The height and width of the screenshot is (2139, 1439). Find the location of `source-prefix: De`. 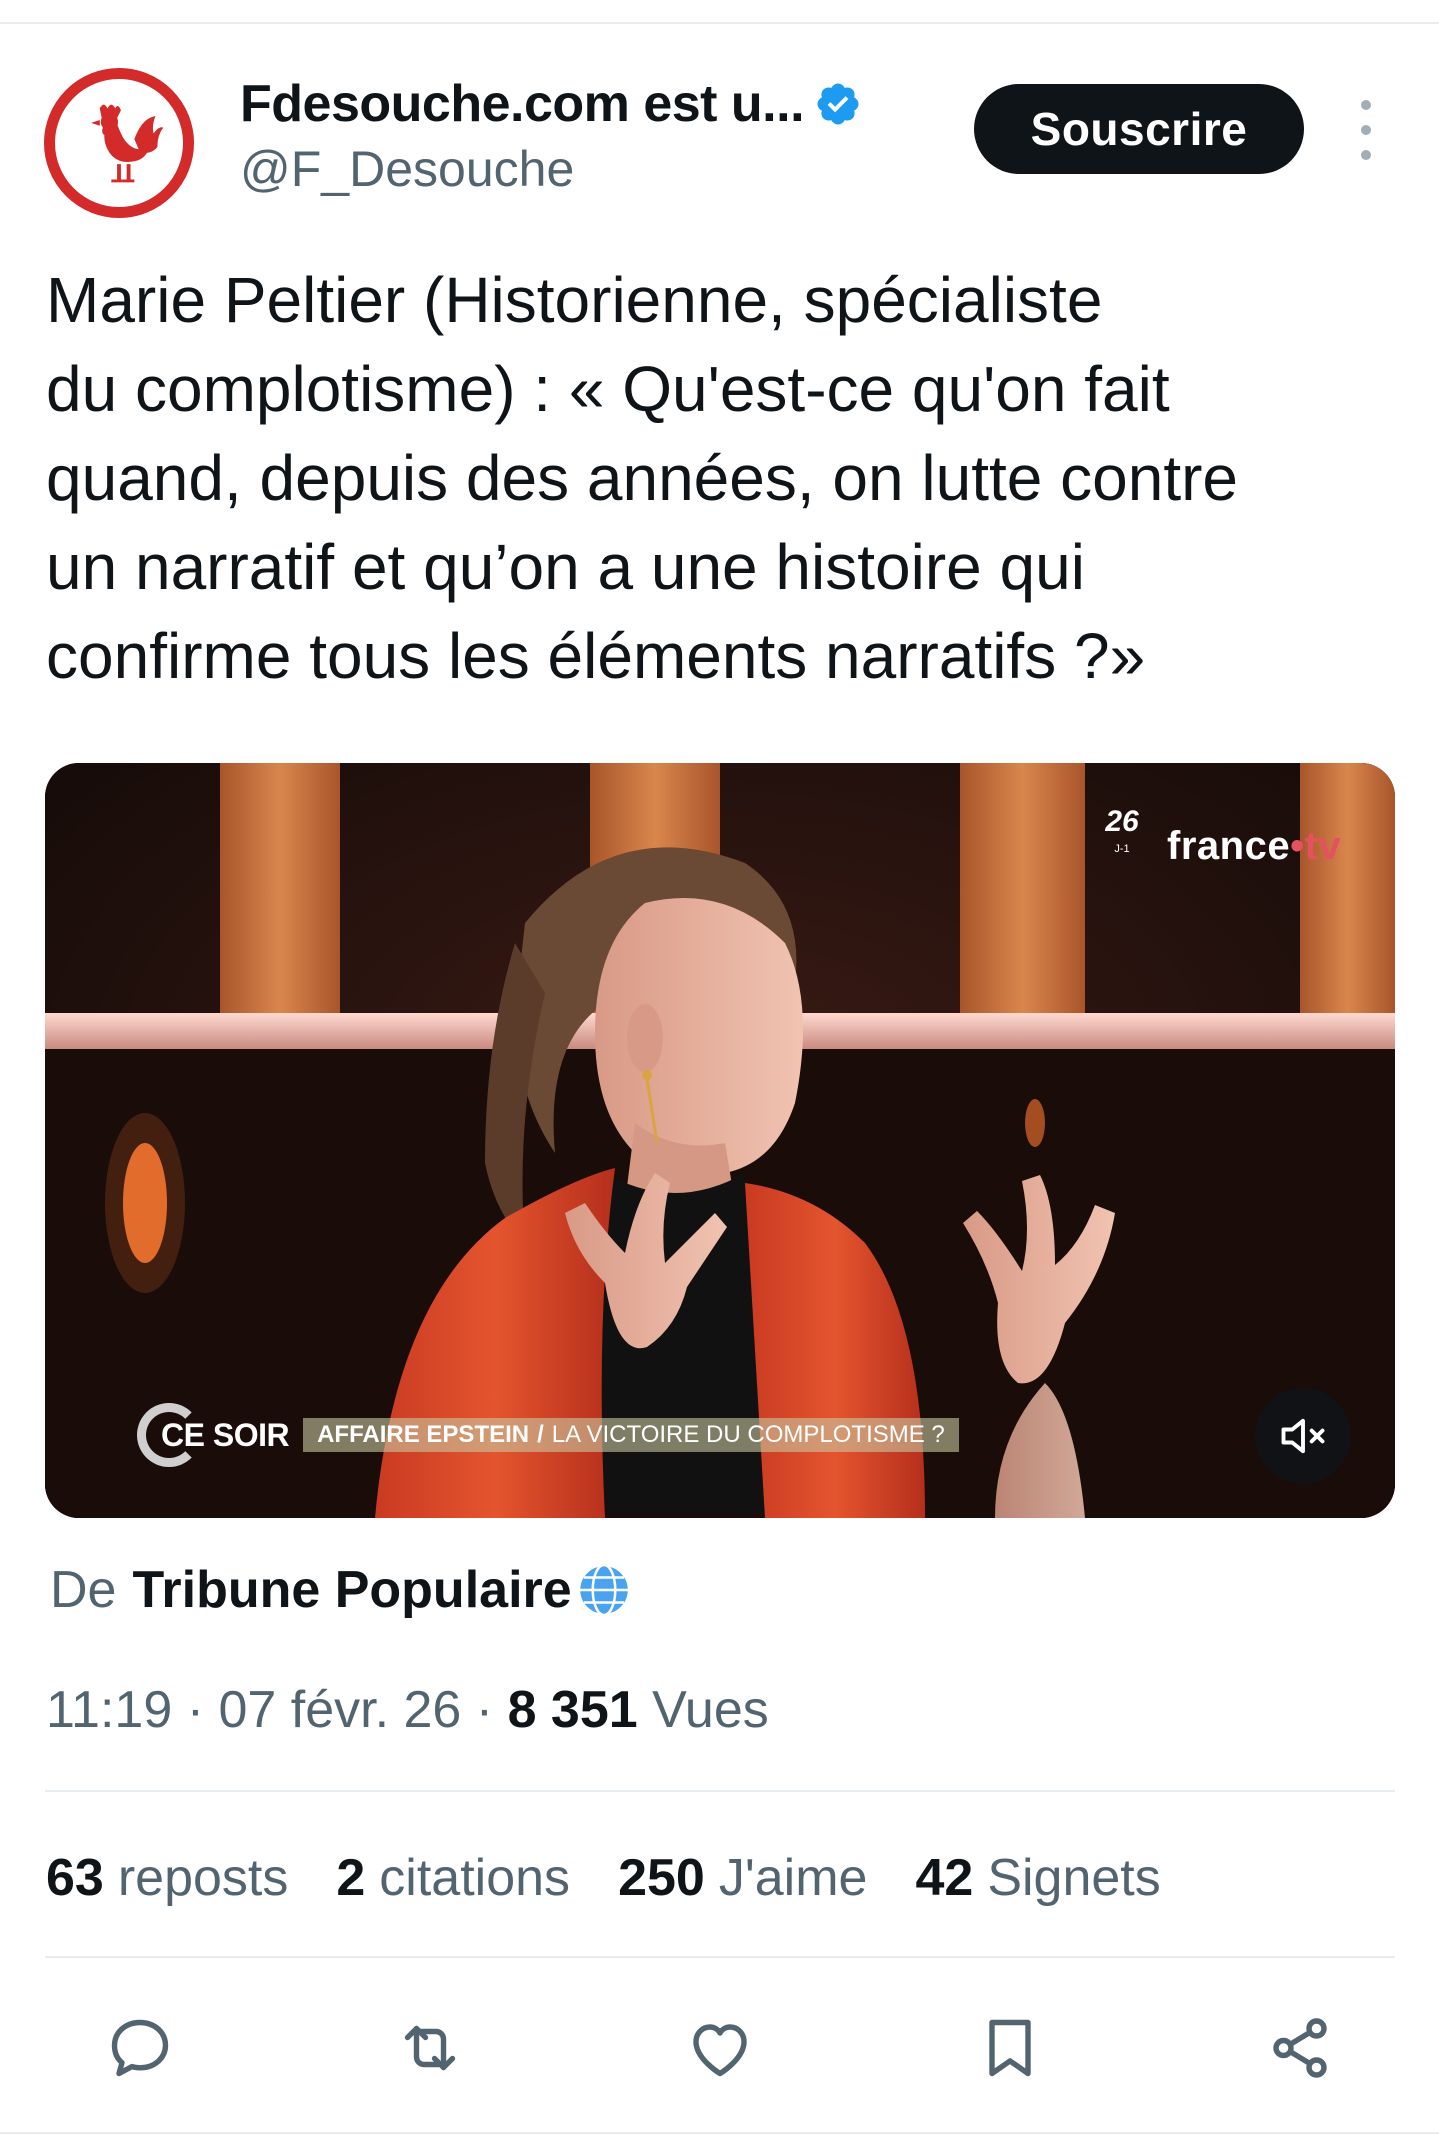

source-prefix: De is located at coordinates (83, 1590).